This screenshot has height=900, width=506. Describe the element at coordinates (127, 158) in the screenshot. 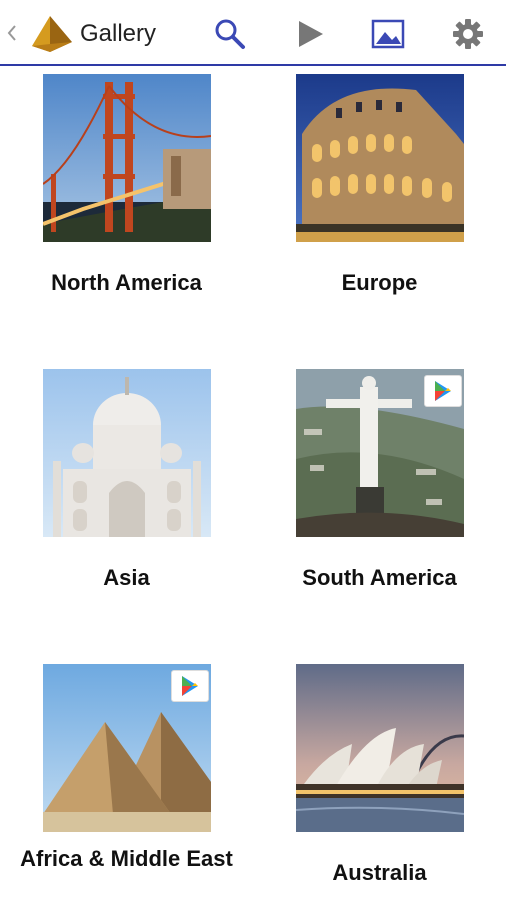

I see `golden-gate-bridge-image` at that location.